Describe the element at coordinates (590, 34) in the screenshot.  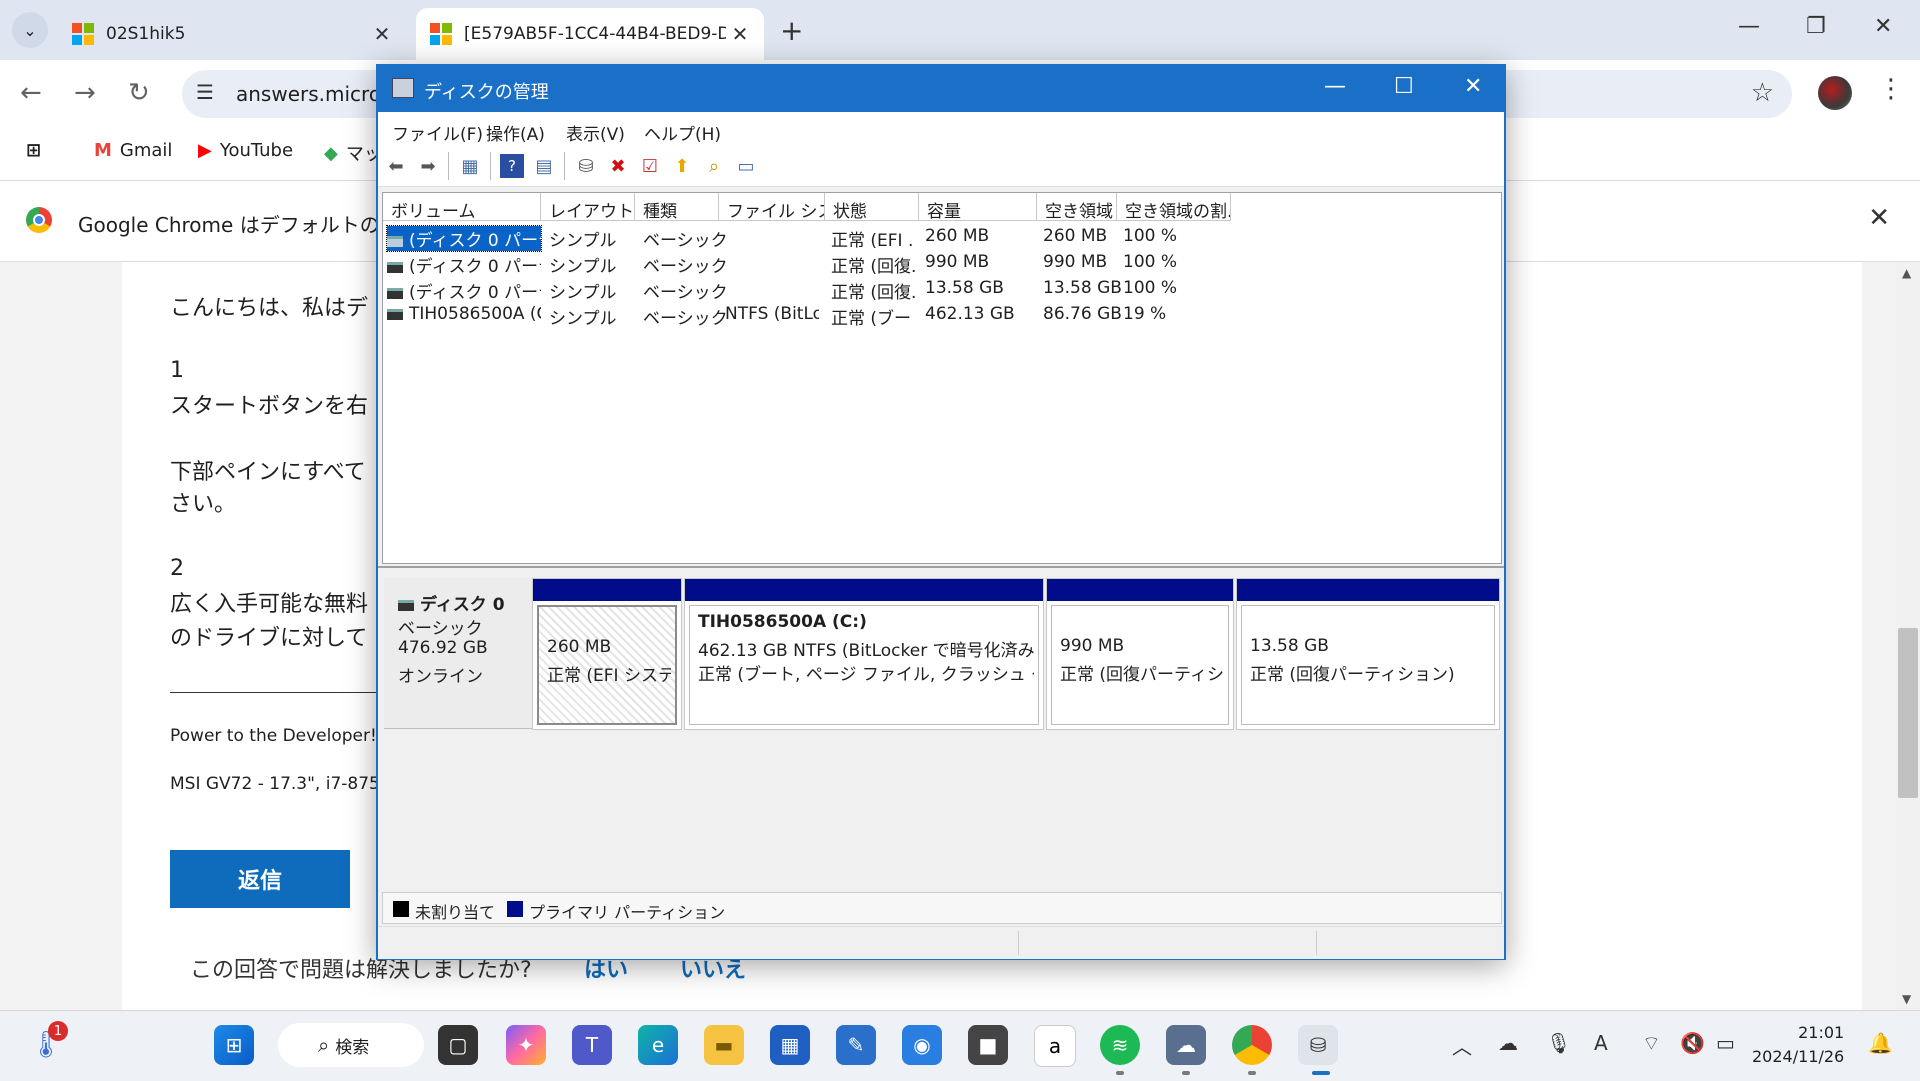
I see `browser-tab-2: [E579AB5F-1CC4-44B4-BED9-DE ✕` at that location.